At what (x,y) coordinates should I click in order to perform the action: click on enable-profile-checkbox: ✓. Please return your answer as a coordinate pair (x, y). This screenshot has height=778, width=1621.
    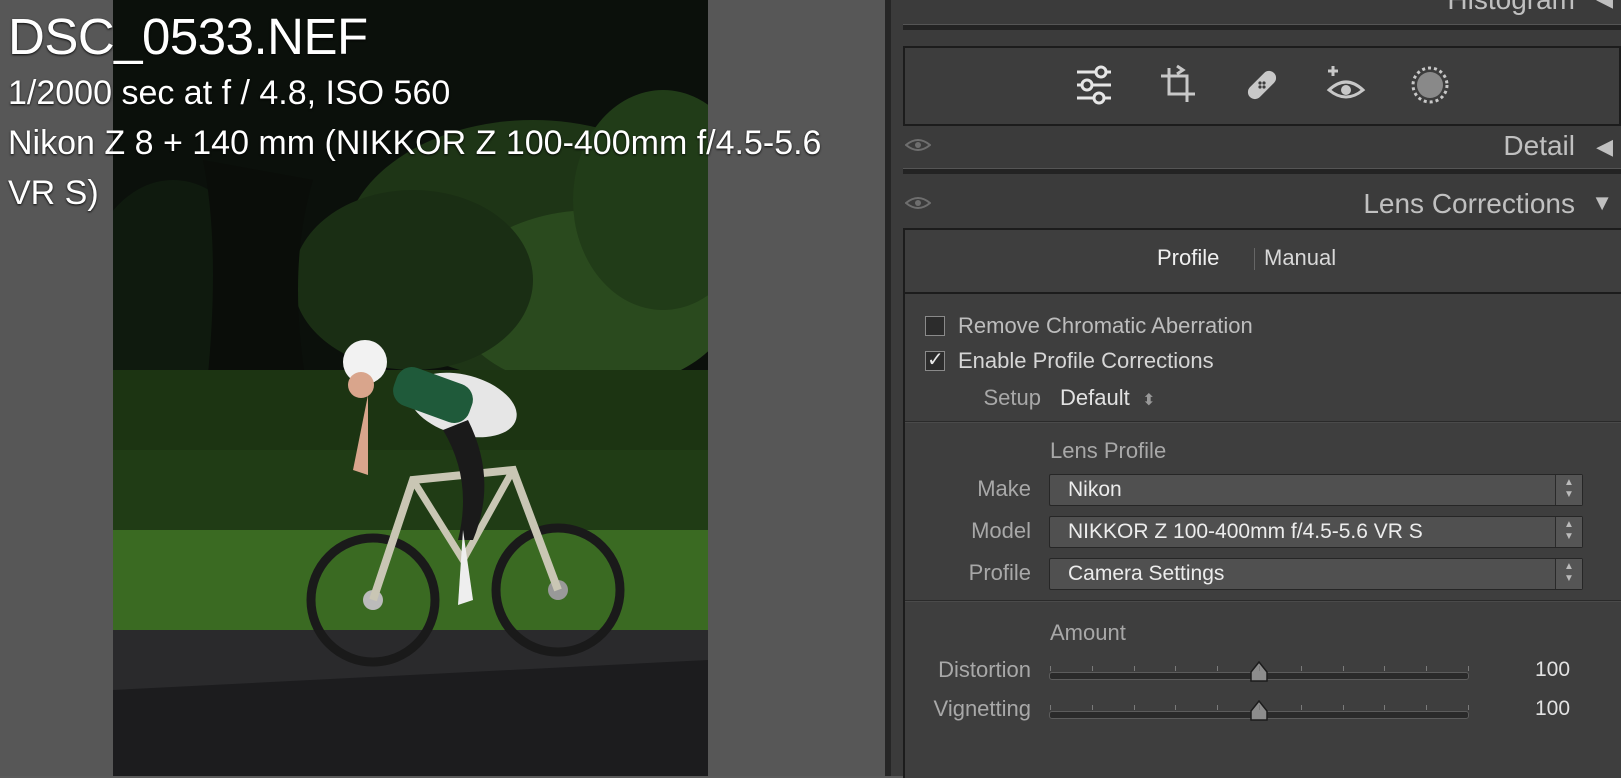
    Looking at the image, I should click on (935, 360).